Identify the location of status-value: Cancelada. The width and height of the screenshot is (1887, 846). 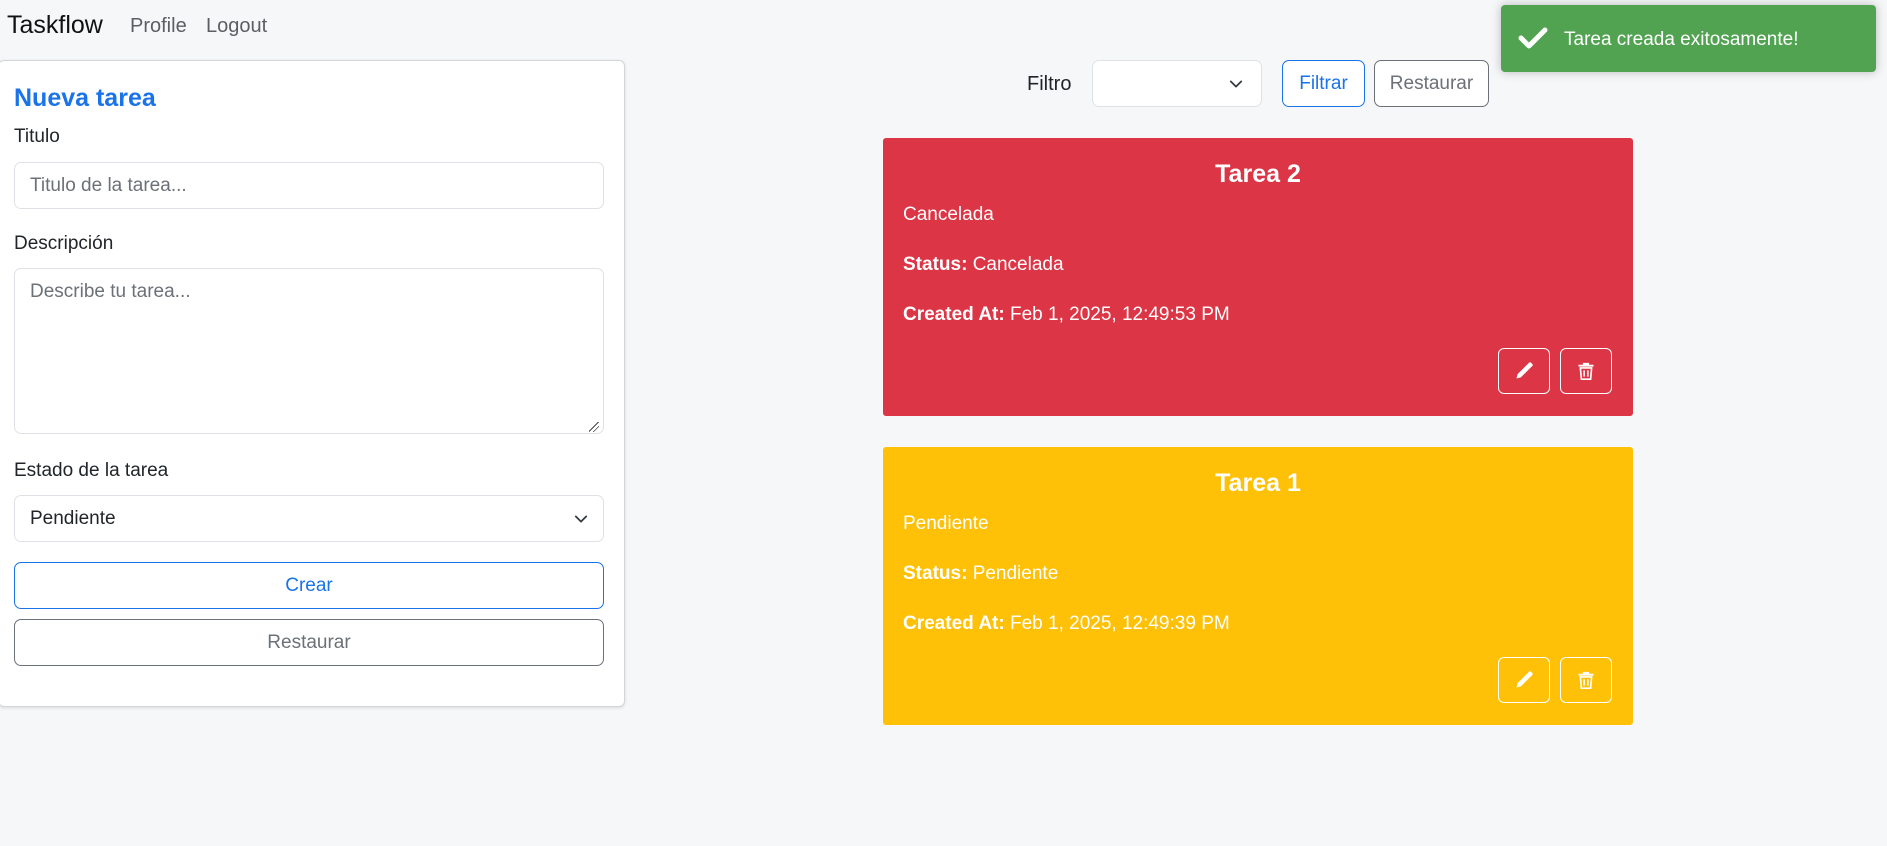
(1018, 264).